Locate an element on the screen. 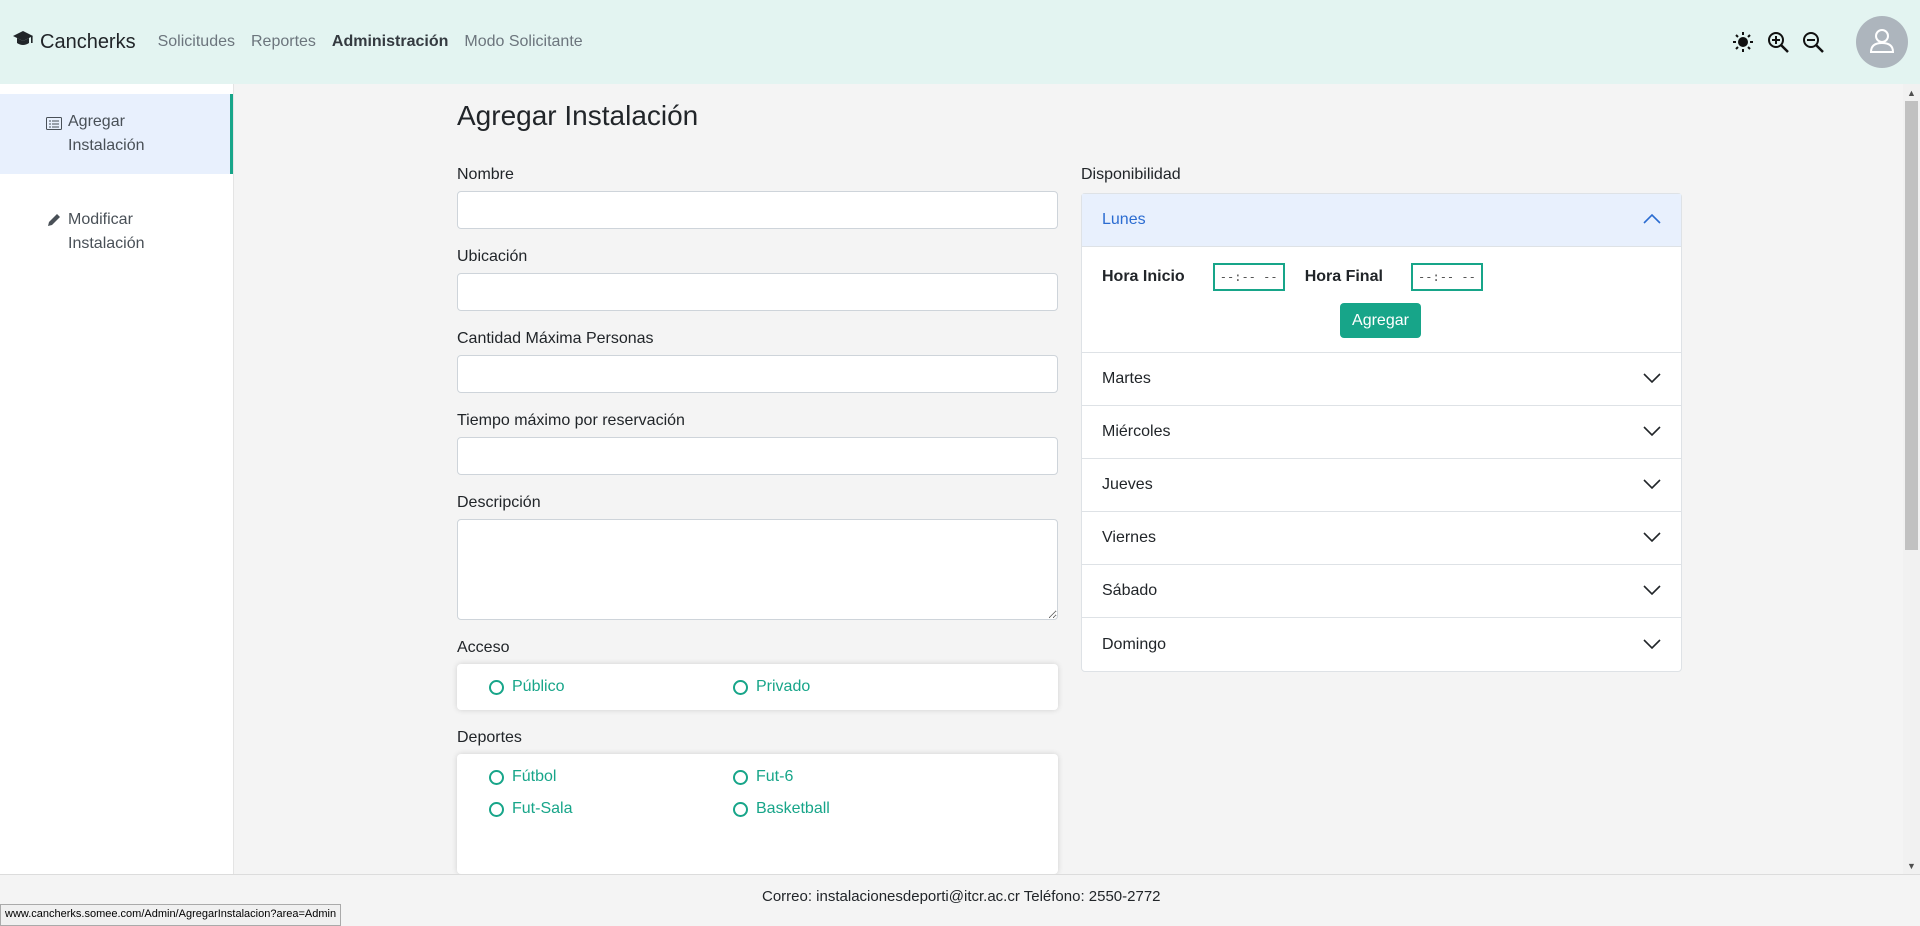  radio-basketball: Basketball is located at coordinates (855, 809).